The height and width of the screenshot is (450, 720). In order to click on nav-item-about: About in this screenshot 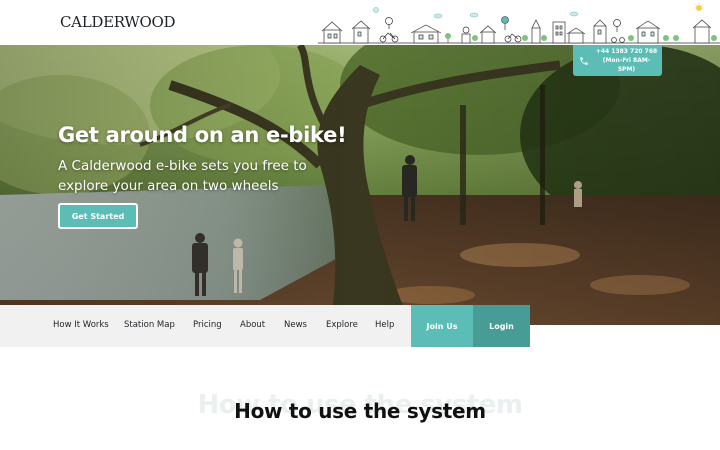, I will do `click(252, 325)`.